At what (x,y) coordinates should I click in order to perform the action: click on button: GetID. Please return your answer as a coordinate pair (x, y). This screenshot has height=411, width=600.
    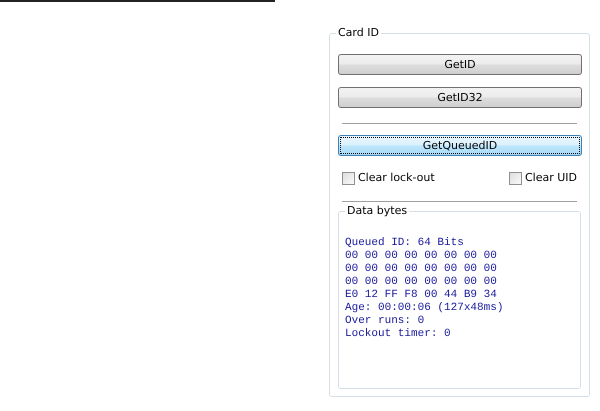
    Looking at the image, I should click on (460, 64).